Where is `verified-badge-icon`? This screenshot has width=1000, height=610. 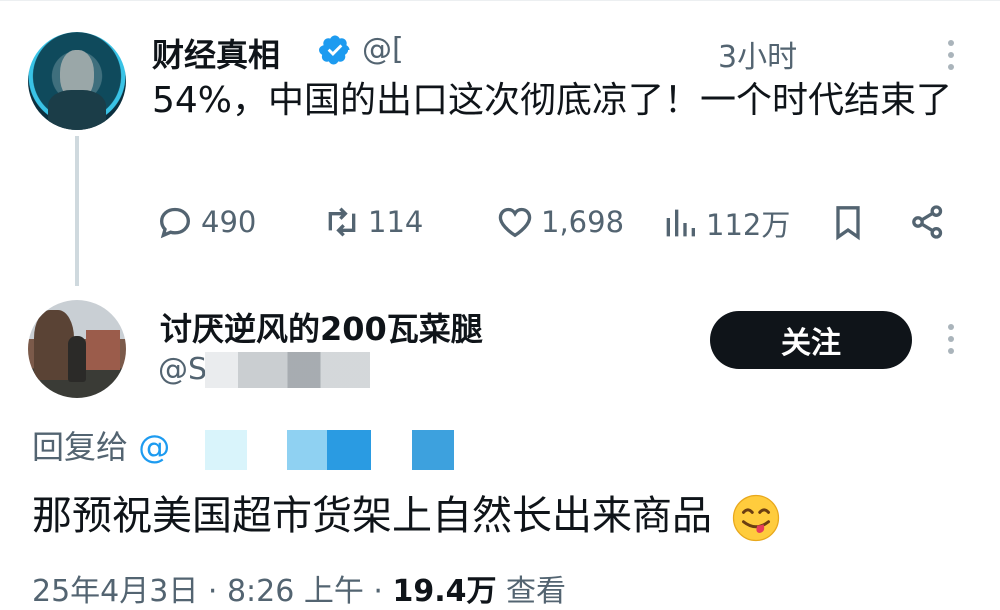 verified-badge-icon is located at coordinates (334, 50).